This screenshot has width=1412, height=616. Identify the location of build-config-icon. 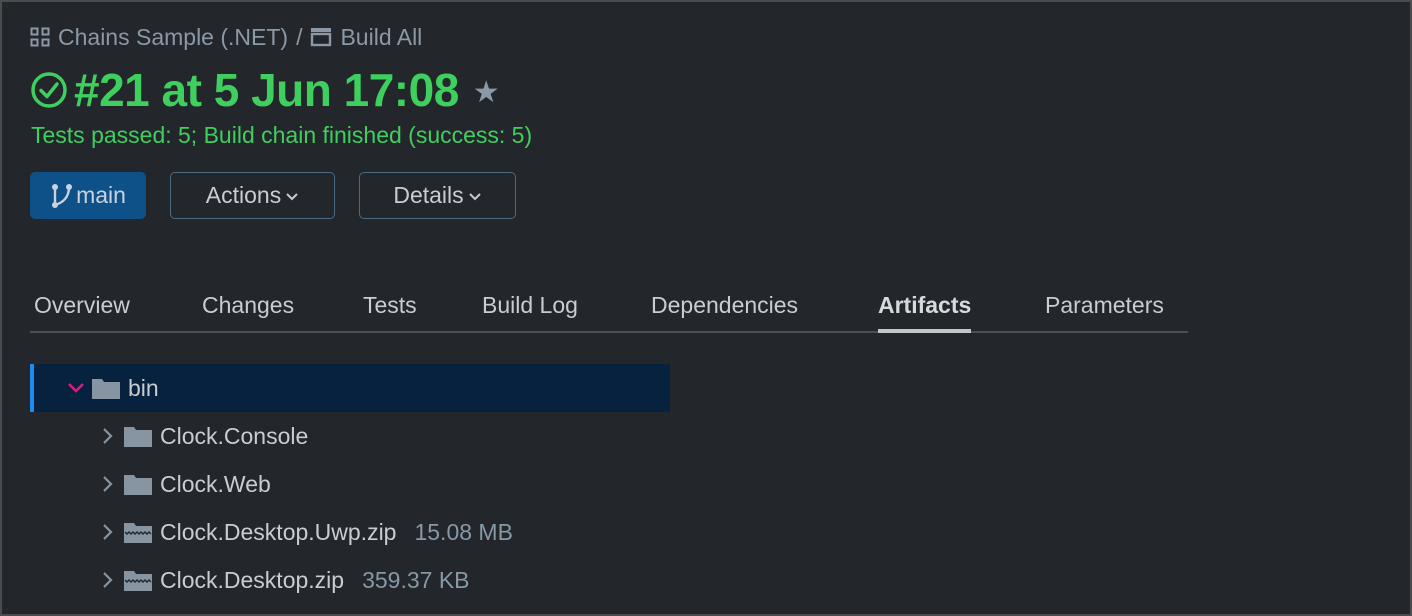
(321, 37).